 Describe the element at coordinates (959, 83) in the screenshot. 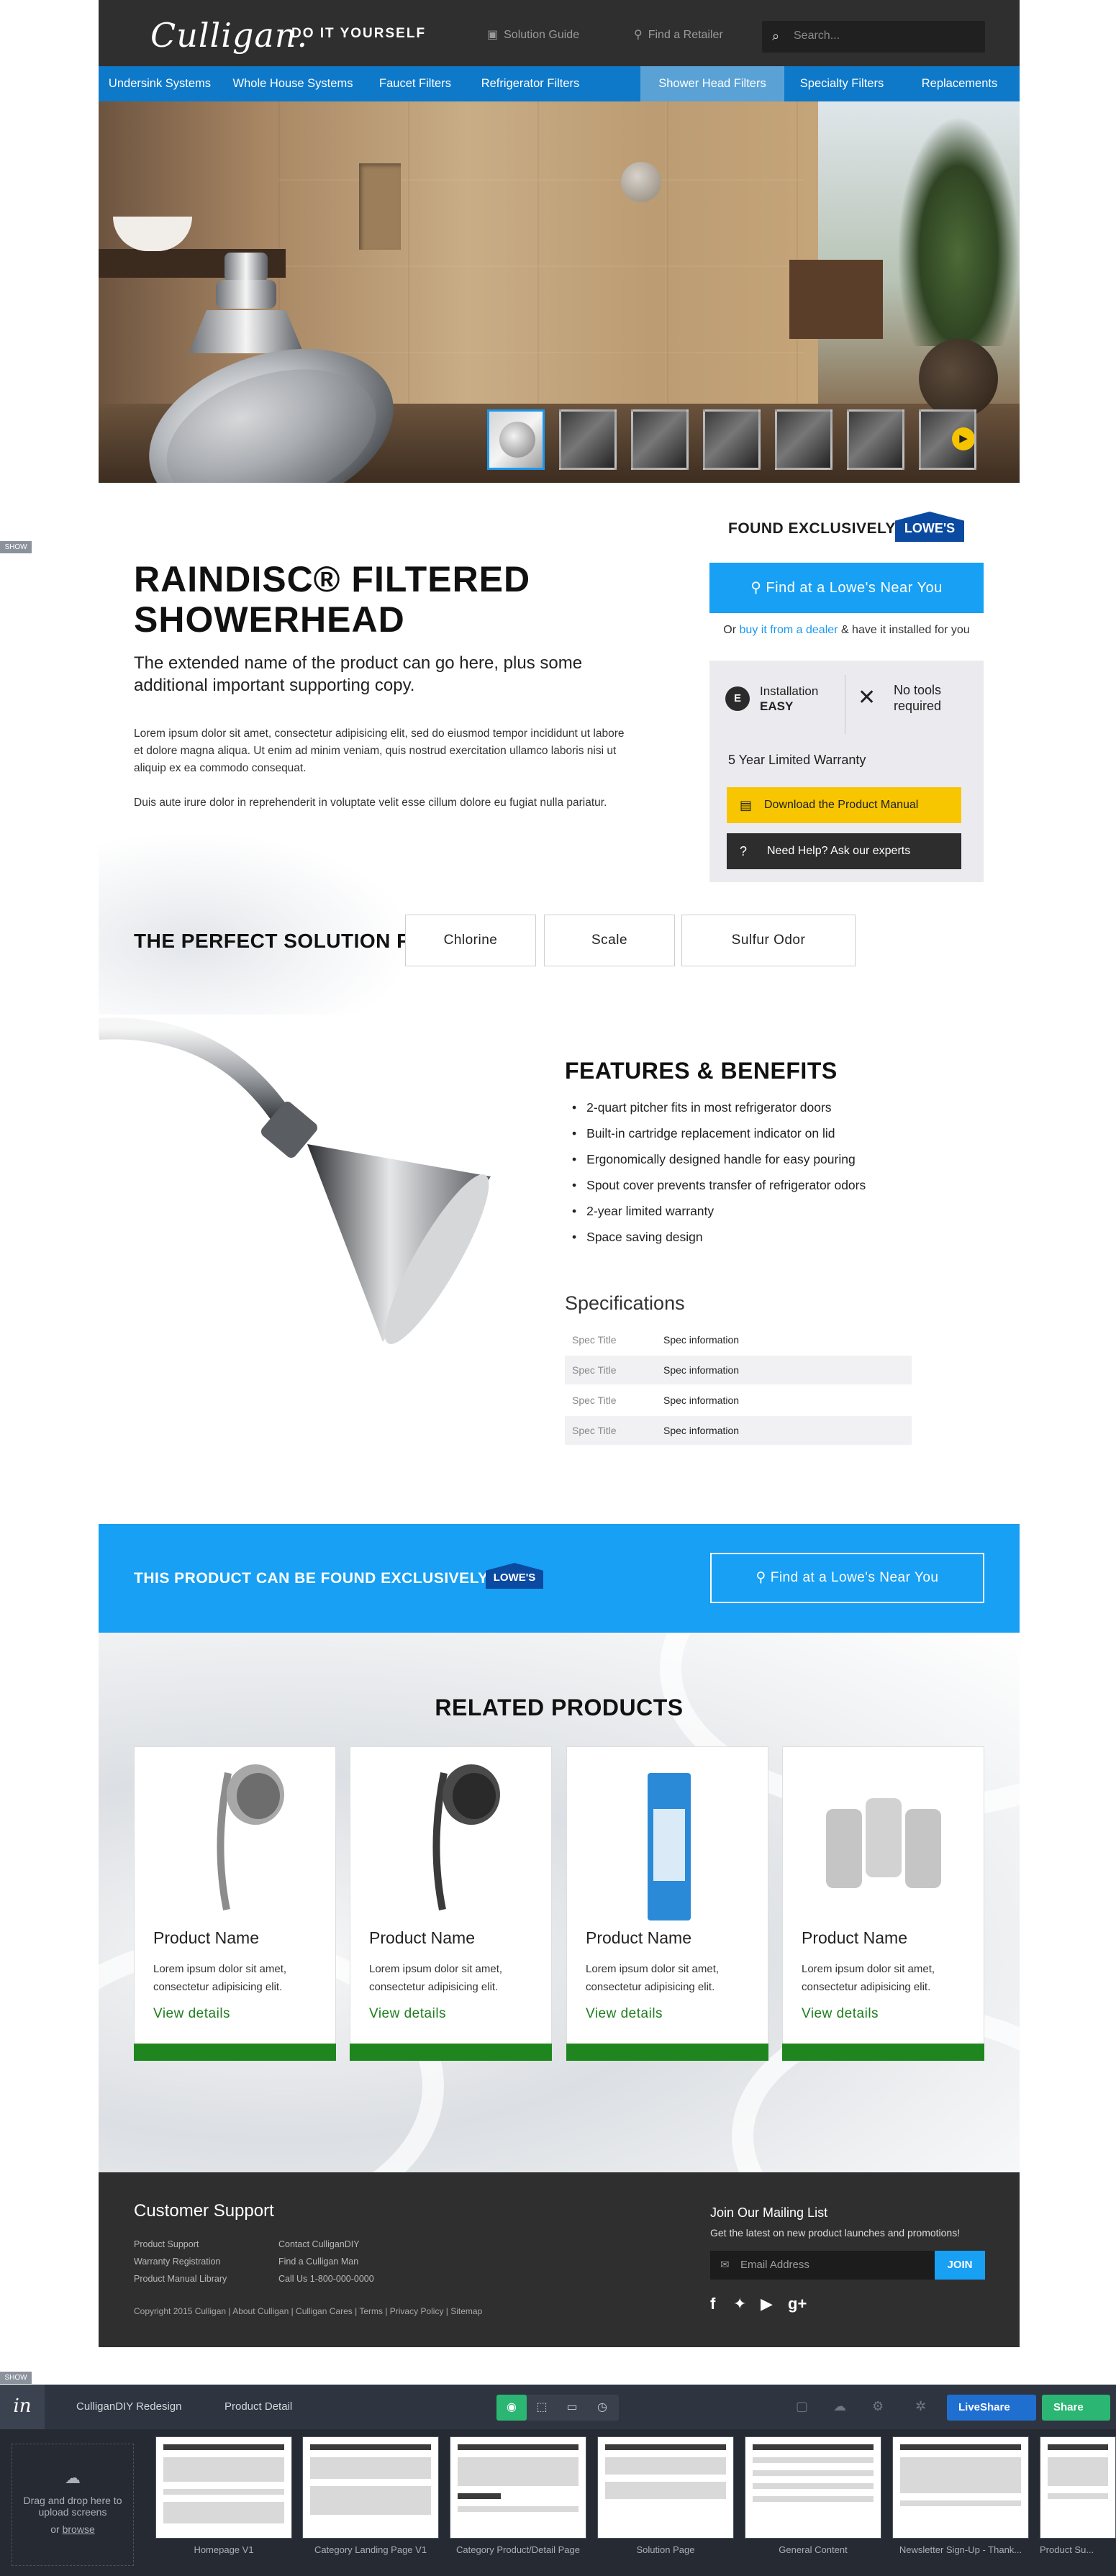

I see `nav-replacements: Replacements` at that location.